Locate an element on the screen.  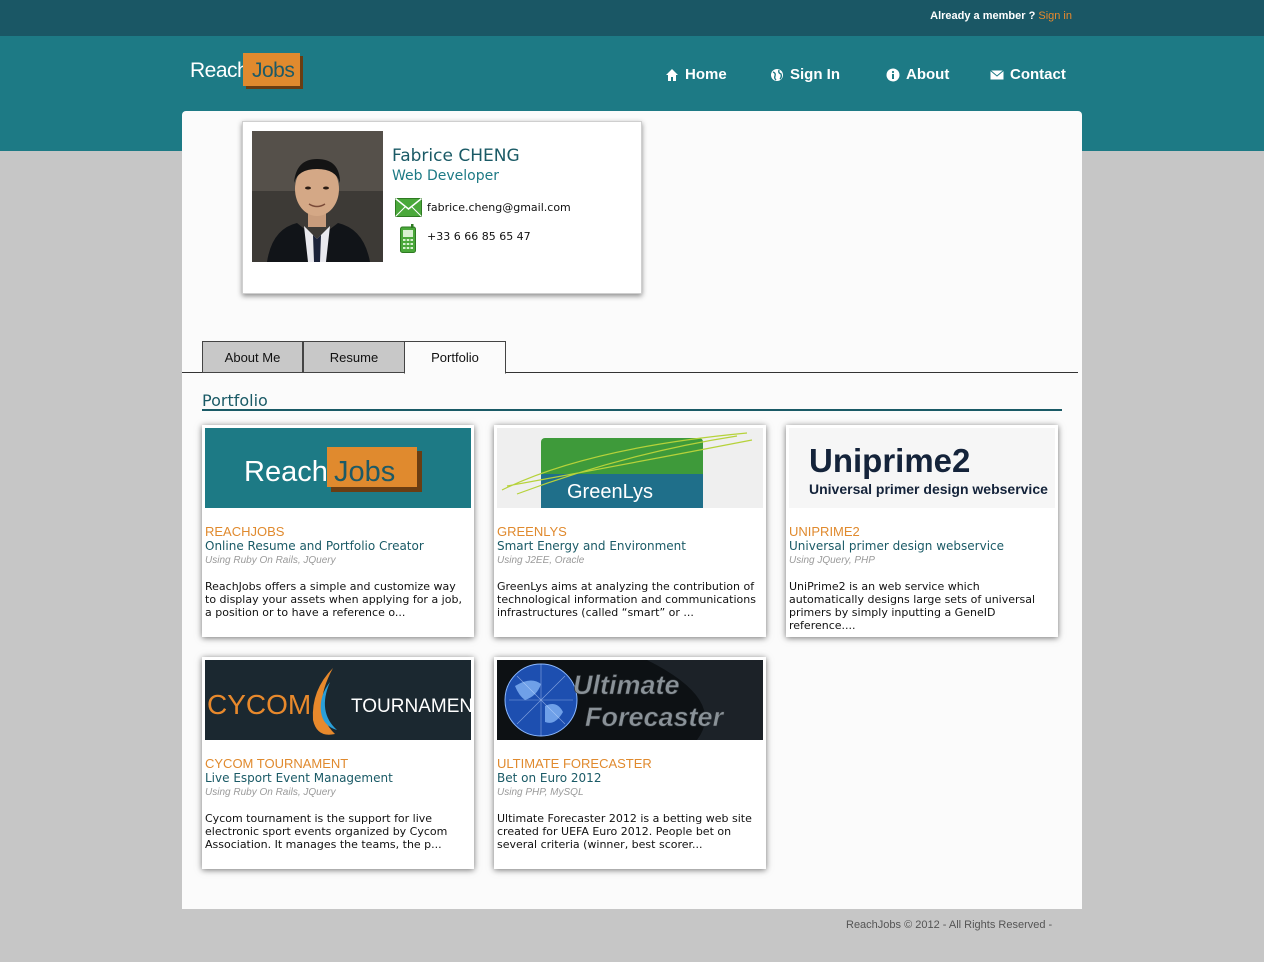
mail-icon is located at coordinates (997, 74).